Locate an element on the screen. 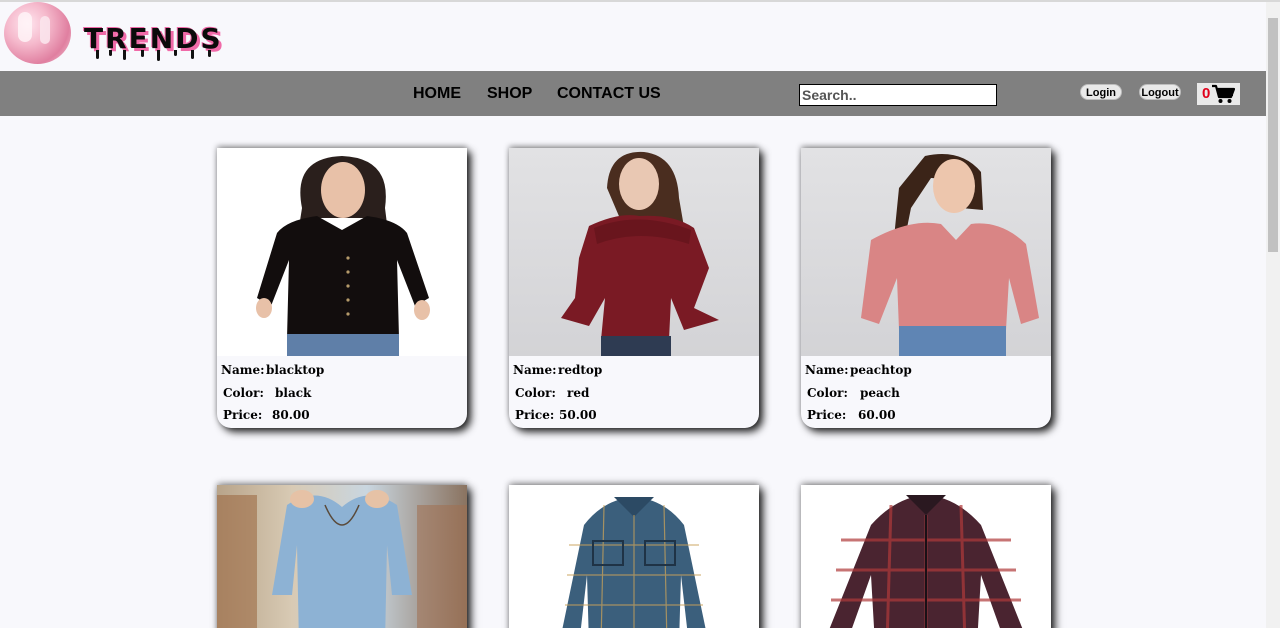  product-color-row: Color: red is located at coordinates (635, 393).